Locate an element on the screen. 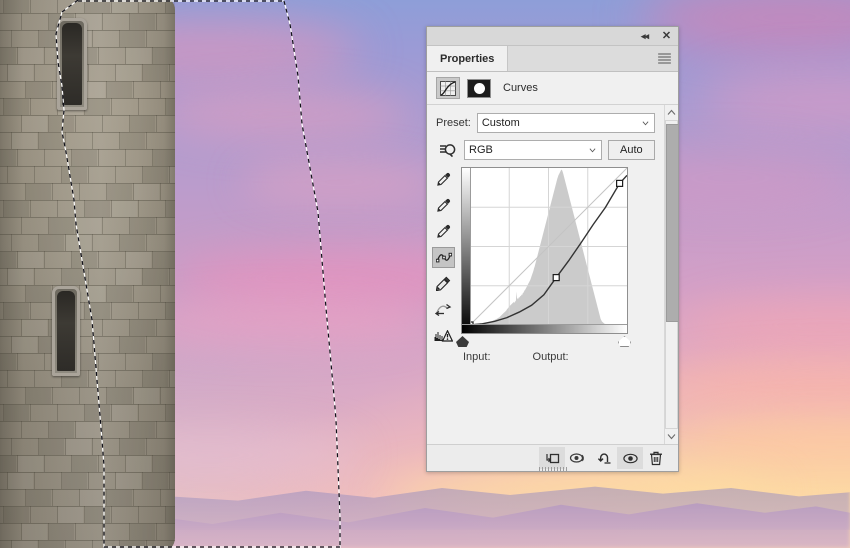 This screenshot has width=850, height=548. curves-tool-strip is located at coordinates (443, 265).